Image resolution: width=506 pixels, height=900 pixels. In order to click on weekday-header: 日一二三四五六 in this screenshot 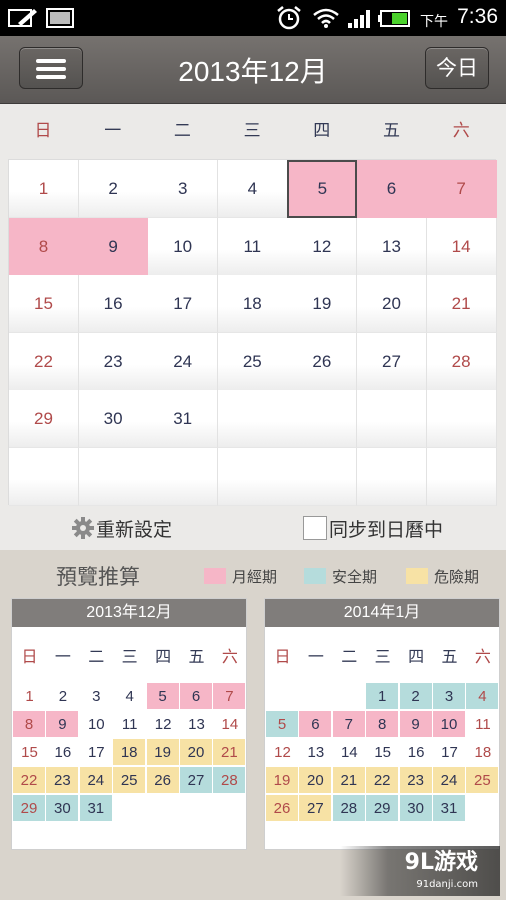, I will do `click(252, 131)`.